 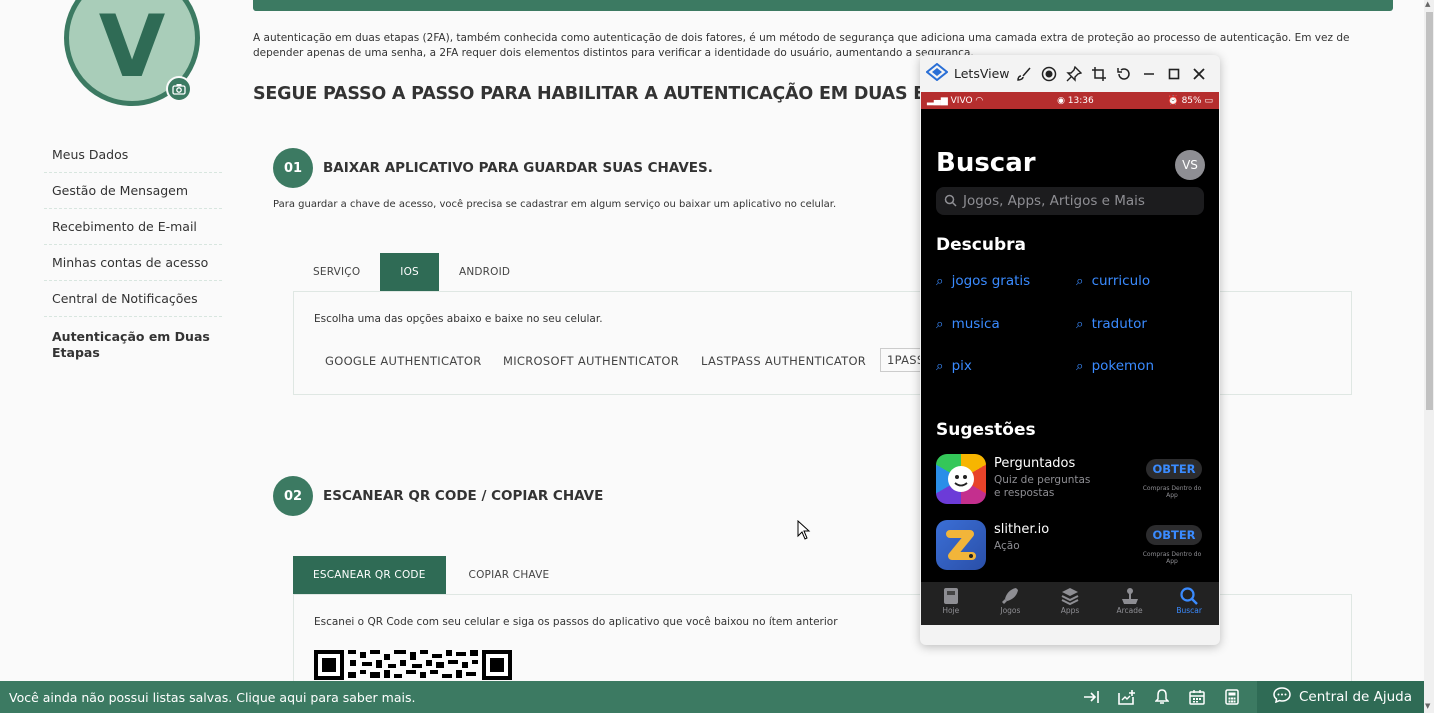 I want to click on app-subtitle: Ação, so click(x=1007, y=546).